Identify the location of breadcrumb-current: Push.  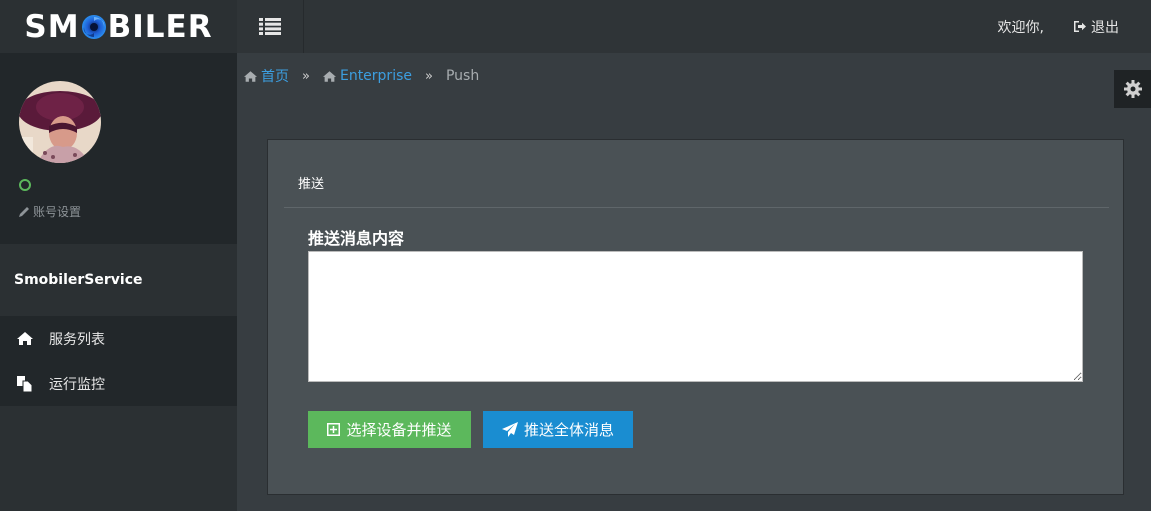
(462, 76).